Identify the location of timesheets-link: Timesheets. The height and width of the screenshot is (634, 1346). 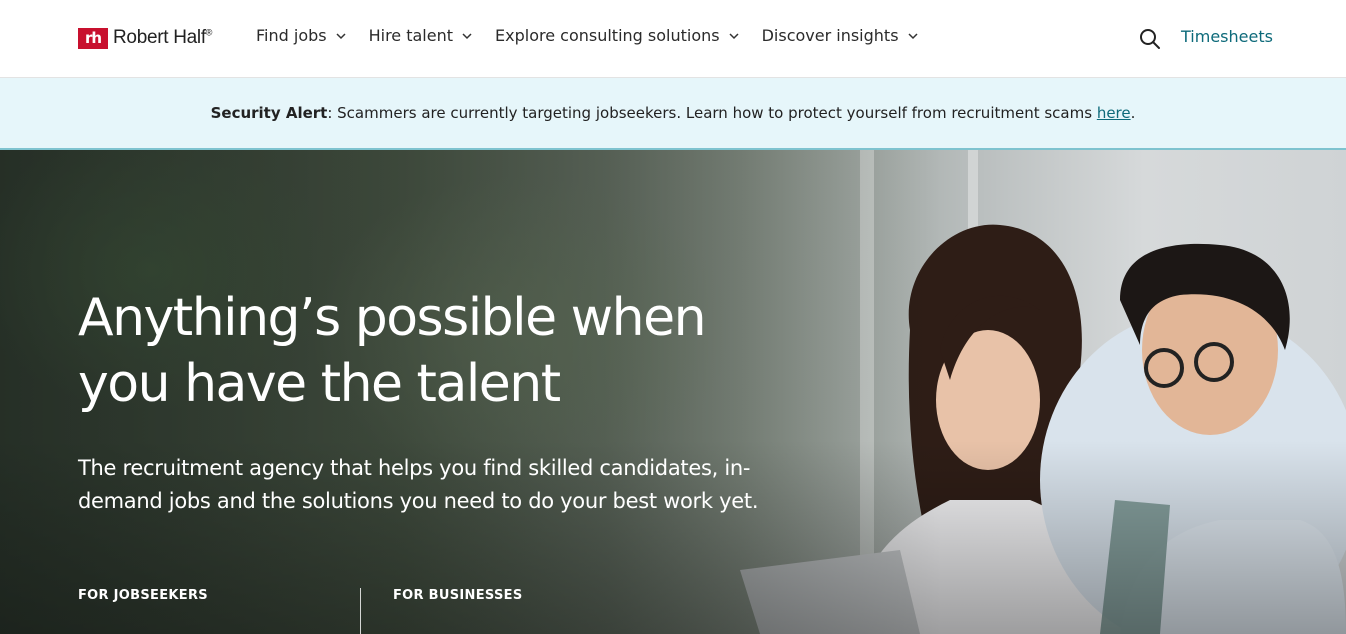
(1227, 36).